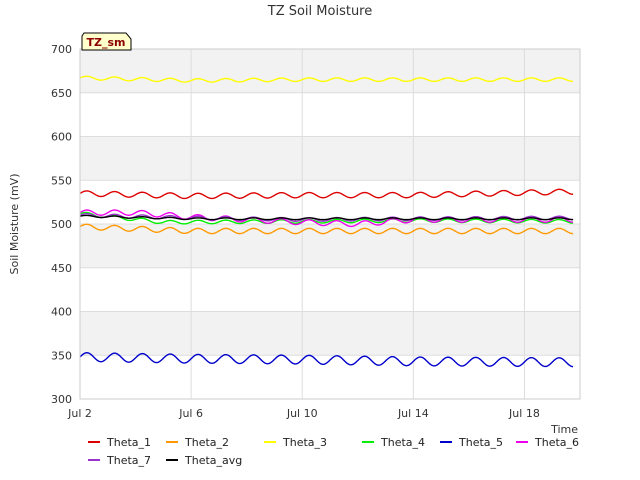  I want to click on y-axis-title: Soil Moisture (mV), so click(14, 224).